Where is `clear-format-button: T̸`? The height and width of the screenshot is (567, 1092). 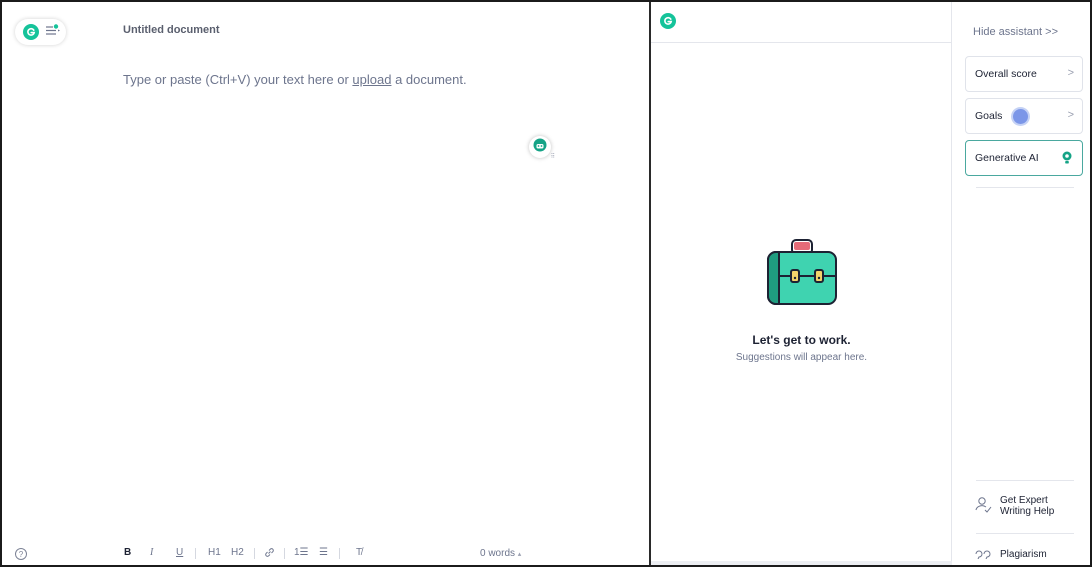
clear-format-button: T̸ is located at coordinates (359, 552).